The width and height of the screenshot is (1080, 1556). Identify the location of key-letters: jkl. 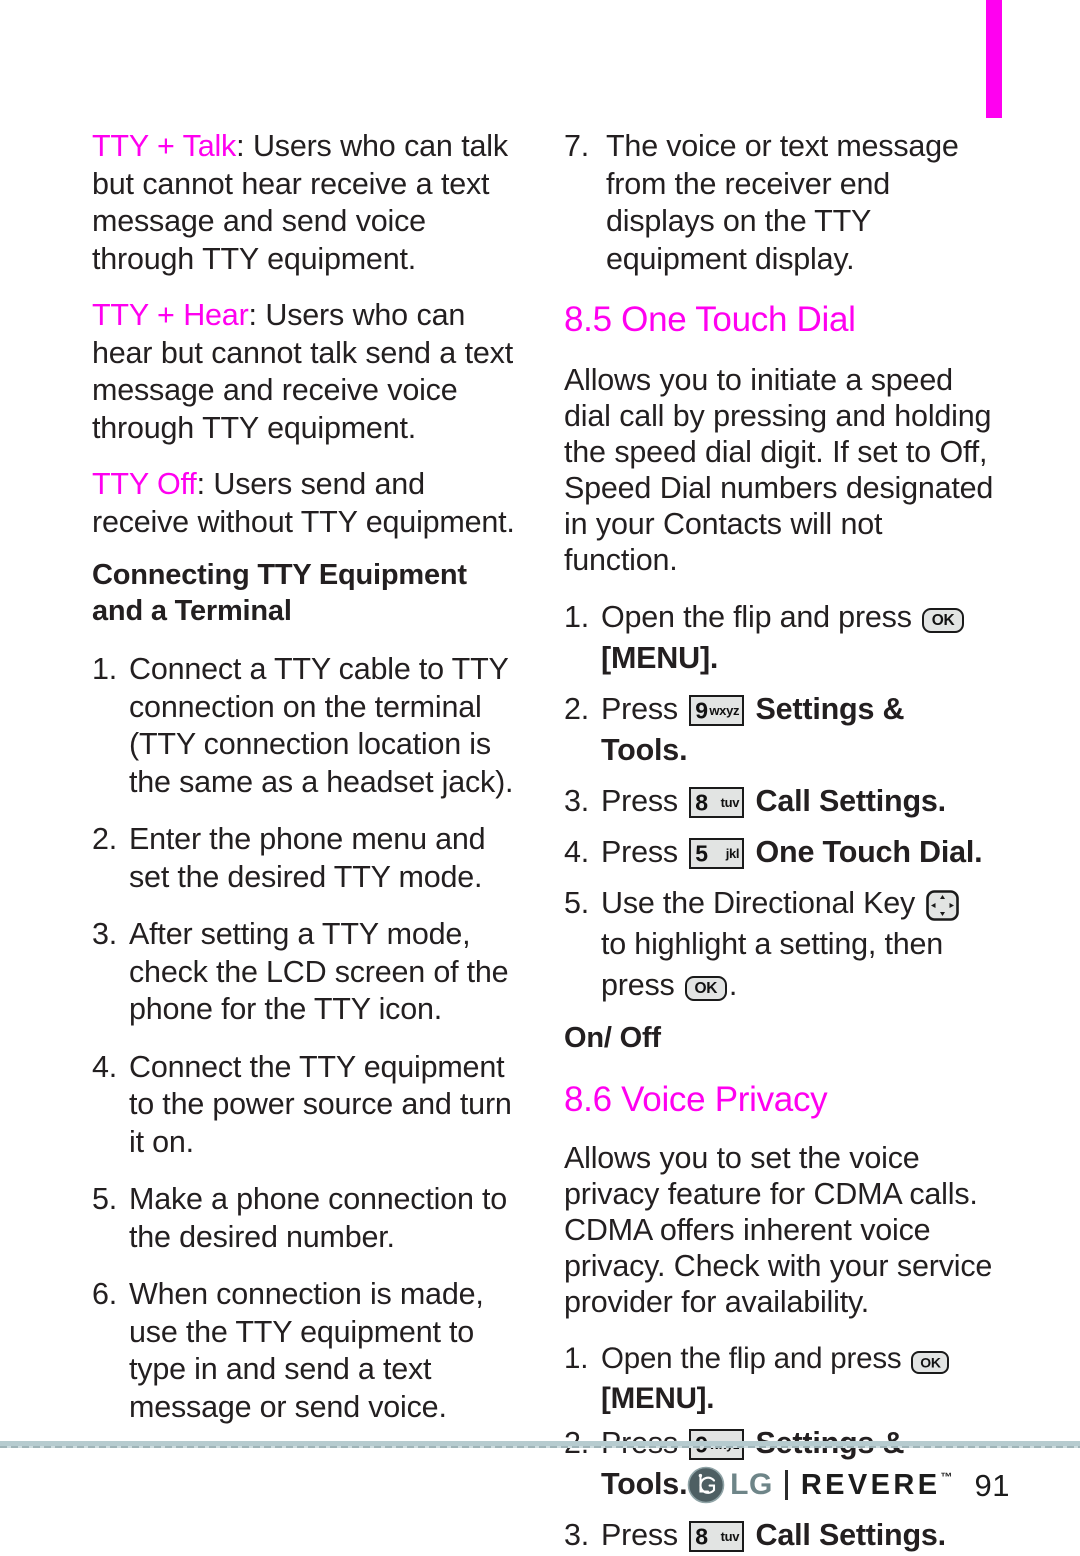
(732, 853).